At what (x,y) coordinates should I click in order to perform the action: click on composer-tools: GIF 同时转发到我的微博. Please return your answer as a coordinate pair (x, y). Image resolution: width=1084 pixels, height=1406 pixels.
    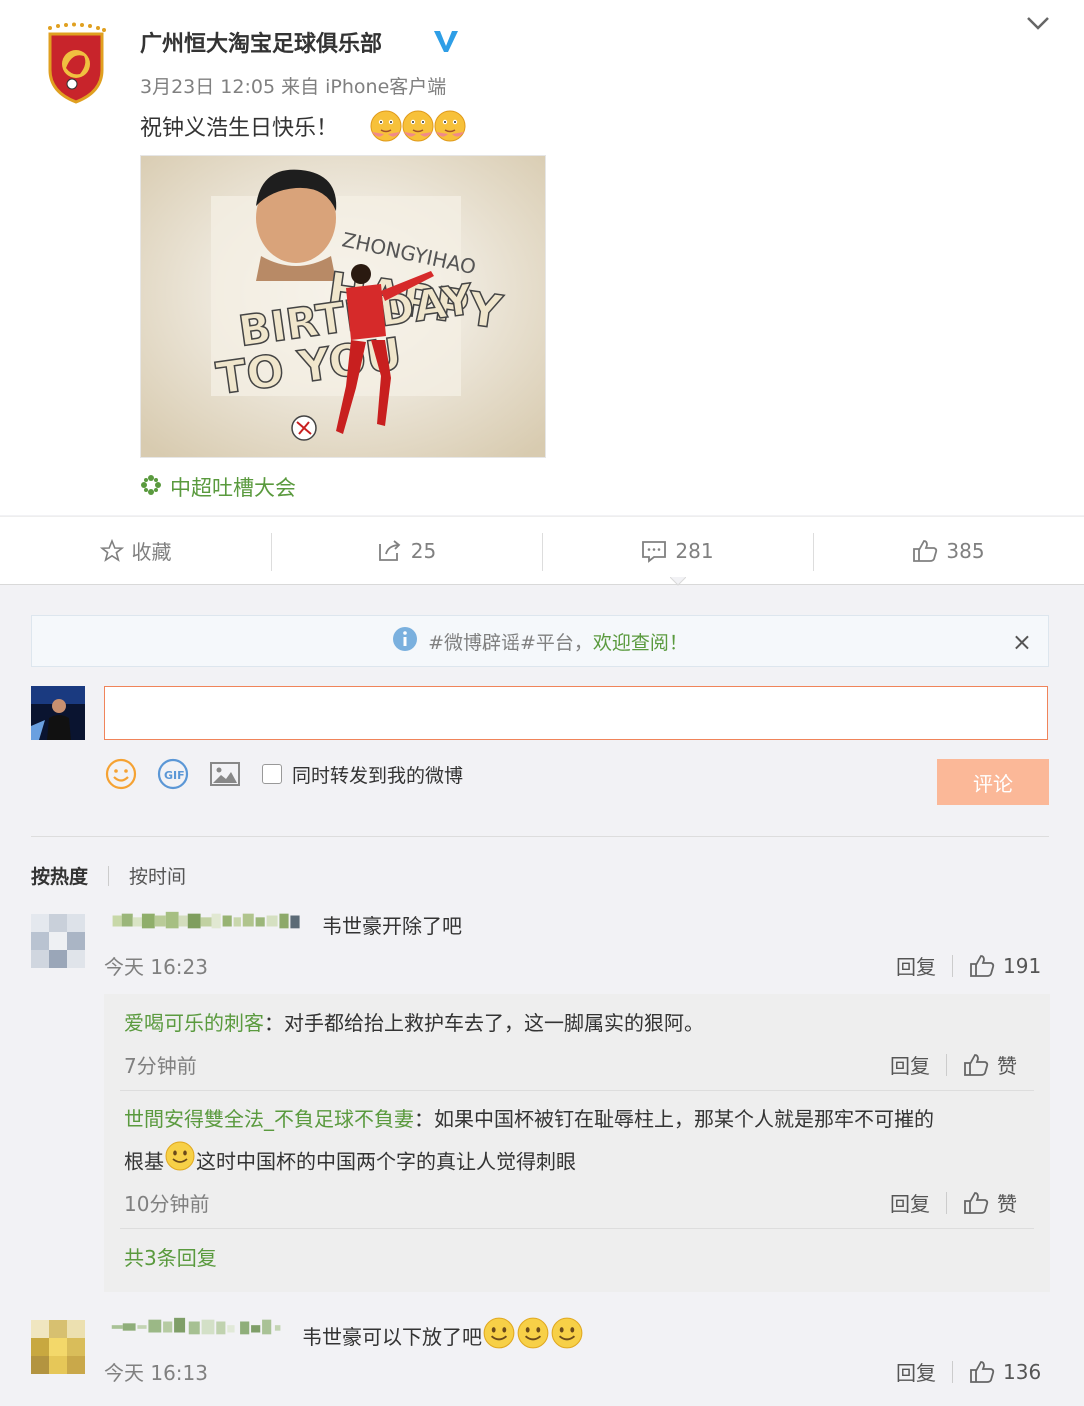
    Looking at the image, I should click on (283, 774).